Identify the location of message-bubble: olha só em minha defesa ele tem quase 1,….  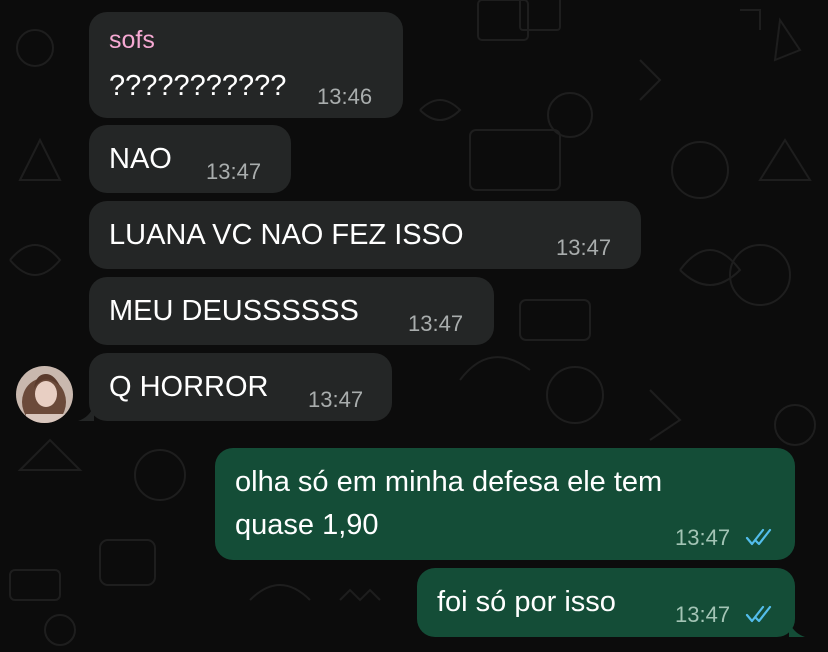
(505, 504).